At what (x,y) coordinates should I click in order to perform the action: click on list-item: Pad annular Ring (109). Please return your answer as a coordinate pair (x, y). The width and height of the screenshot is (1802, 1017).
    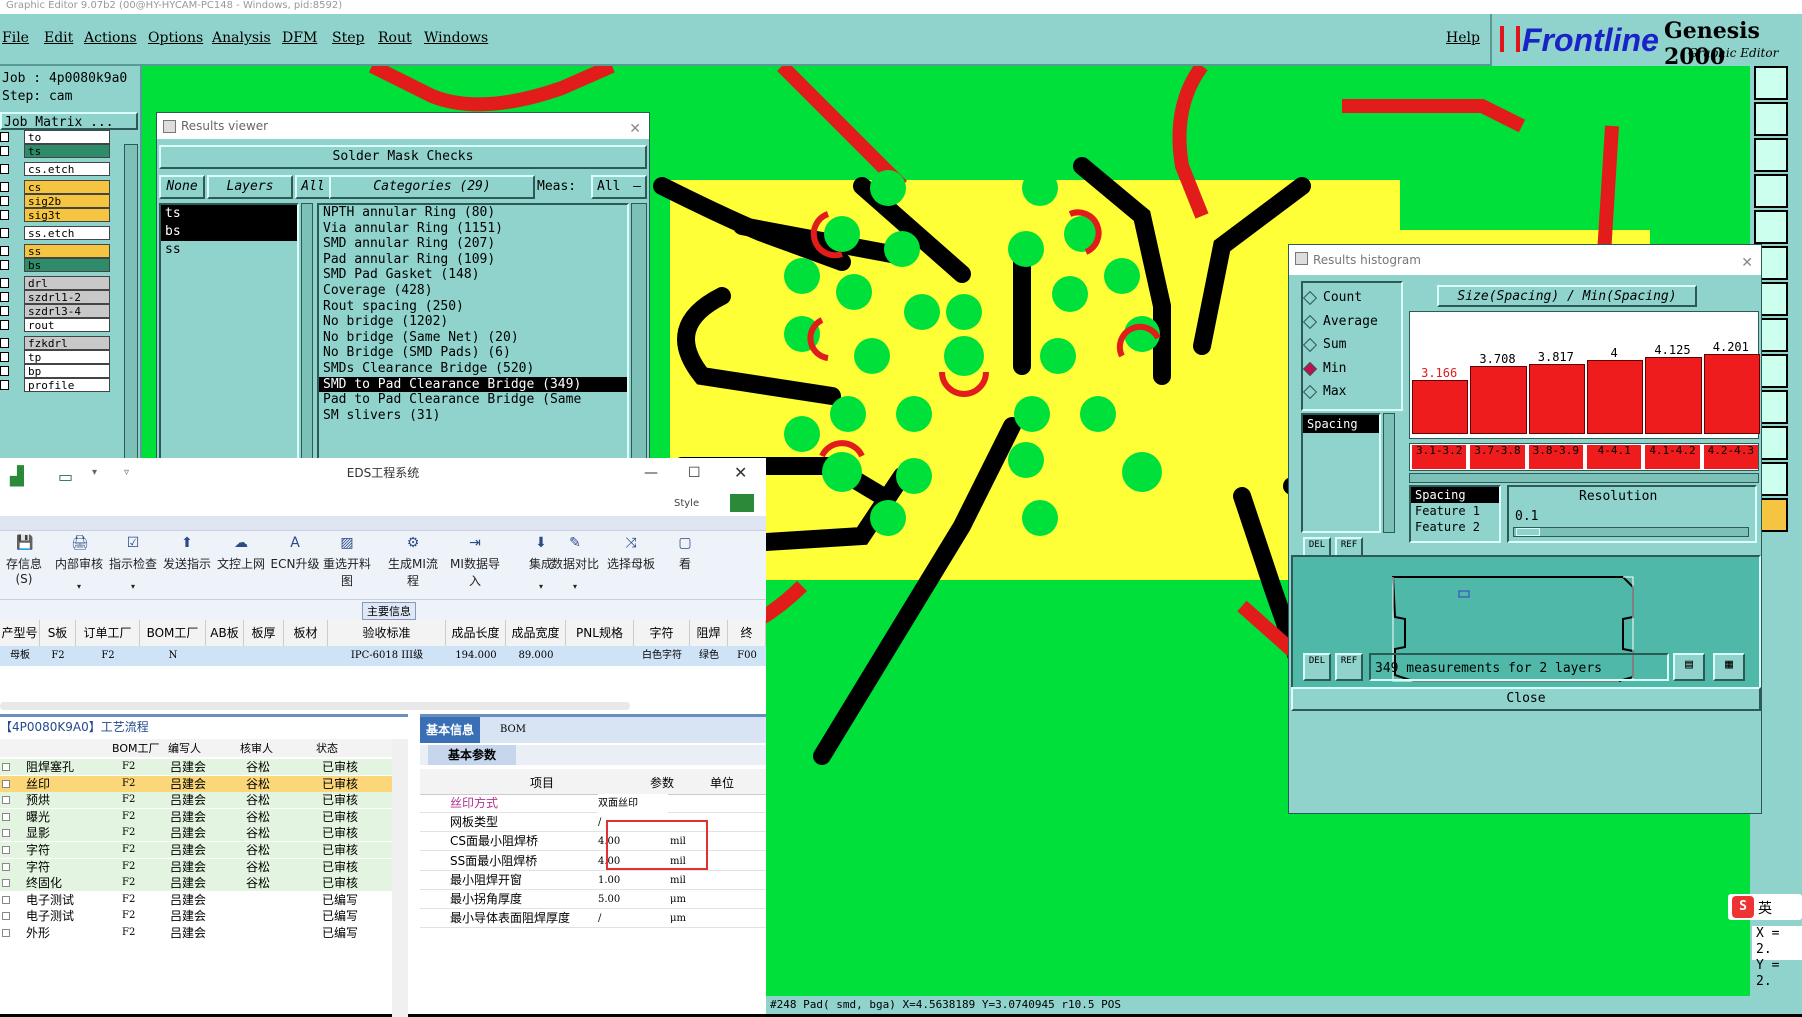
    Looking at the image, I should click on (473, 260).